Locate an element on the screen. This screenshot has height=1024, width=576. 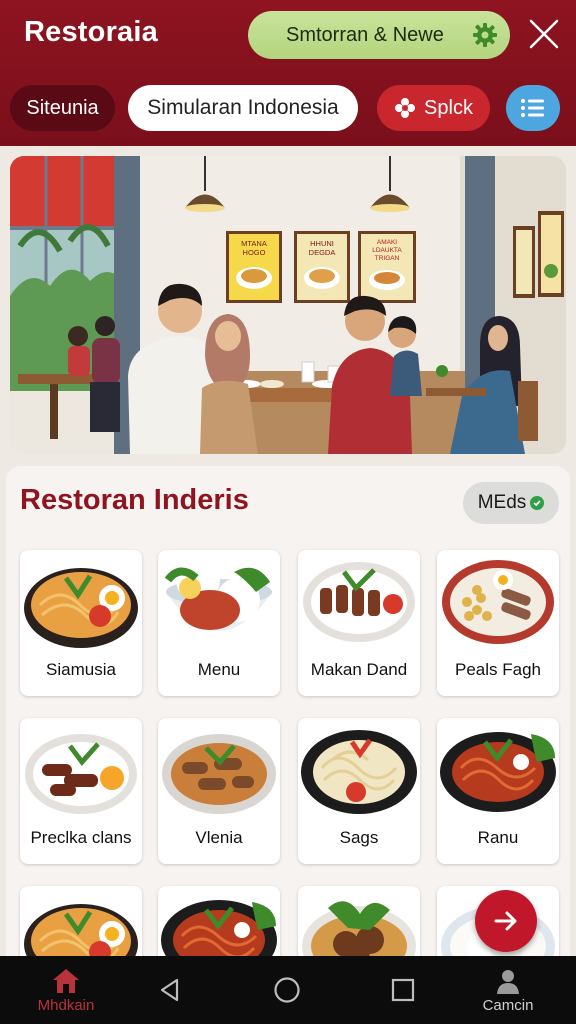
chip-location-label: Simularan Indonesia is located at coordinates (243, 107).